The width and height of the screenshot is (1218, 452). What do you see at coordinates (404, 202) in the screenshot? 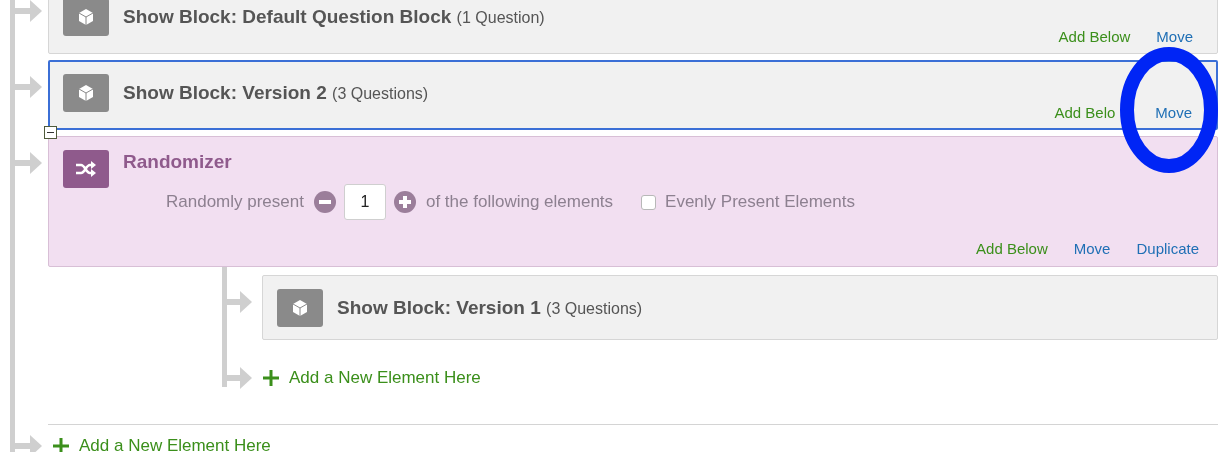
I see `plus-circle-icon` at bounding box center [404, 202].